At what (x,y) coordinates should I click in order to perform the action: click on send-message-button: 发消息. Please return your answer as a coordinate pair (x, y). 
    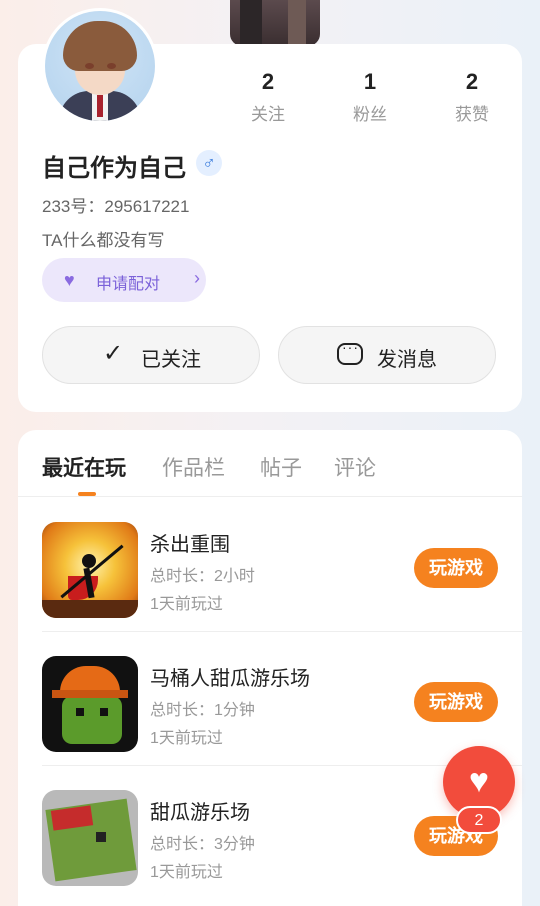
    Looking at the image, I should click on (387, 355).